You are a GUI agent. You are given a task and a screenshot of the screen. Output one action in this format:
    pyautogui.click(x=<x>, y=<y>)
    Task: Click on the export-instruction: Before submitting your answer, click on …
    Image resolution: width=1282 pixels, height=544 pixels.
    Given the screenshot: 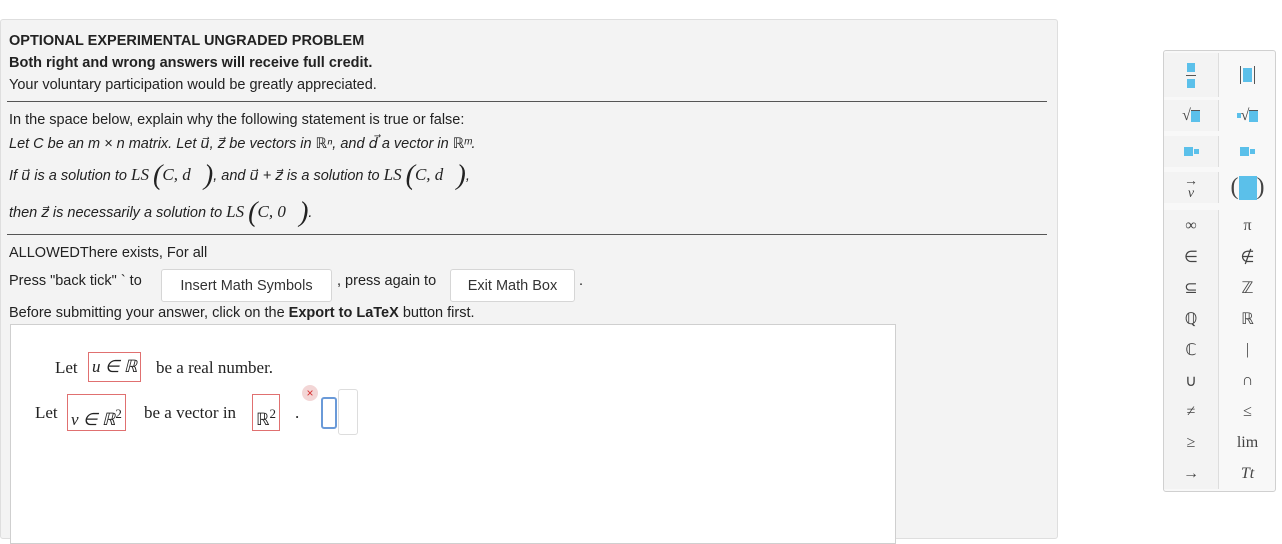 What is the action you would take?
    pyautogui.click(x=242, y=313)
    